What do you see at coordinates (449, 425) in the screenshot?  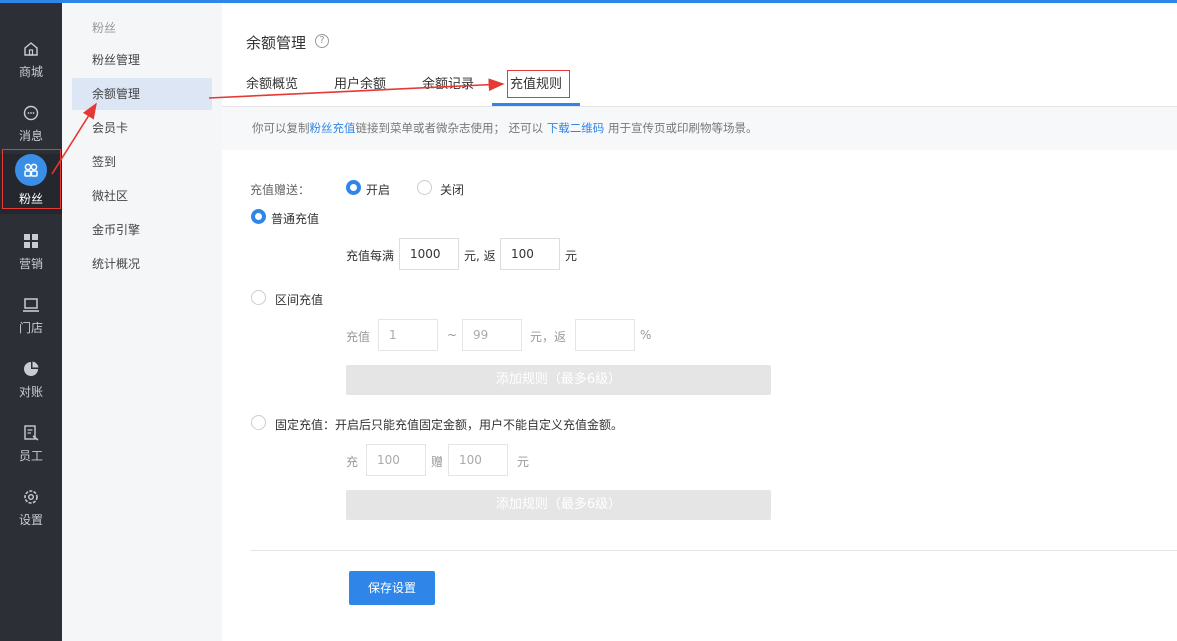 I see `fixed-recharge-label: 固定充值：开启后只能充值固定金额，用户不能自定义充值金额。` at bounding box center [449, 425].